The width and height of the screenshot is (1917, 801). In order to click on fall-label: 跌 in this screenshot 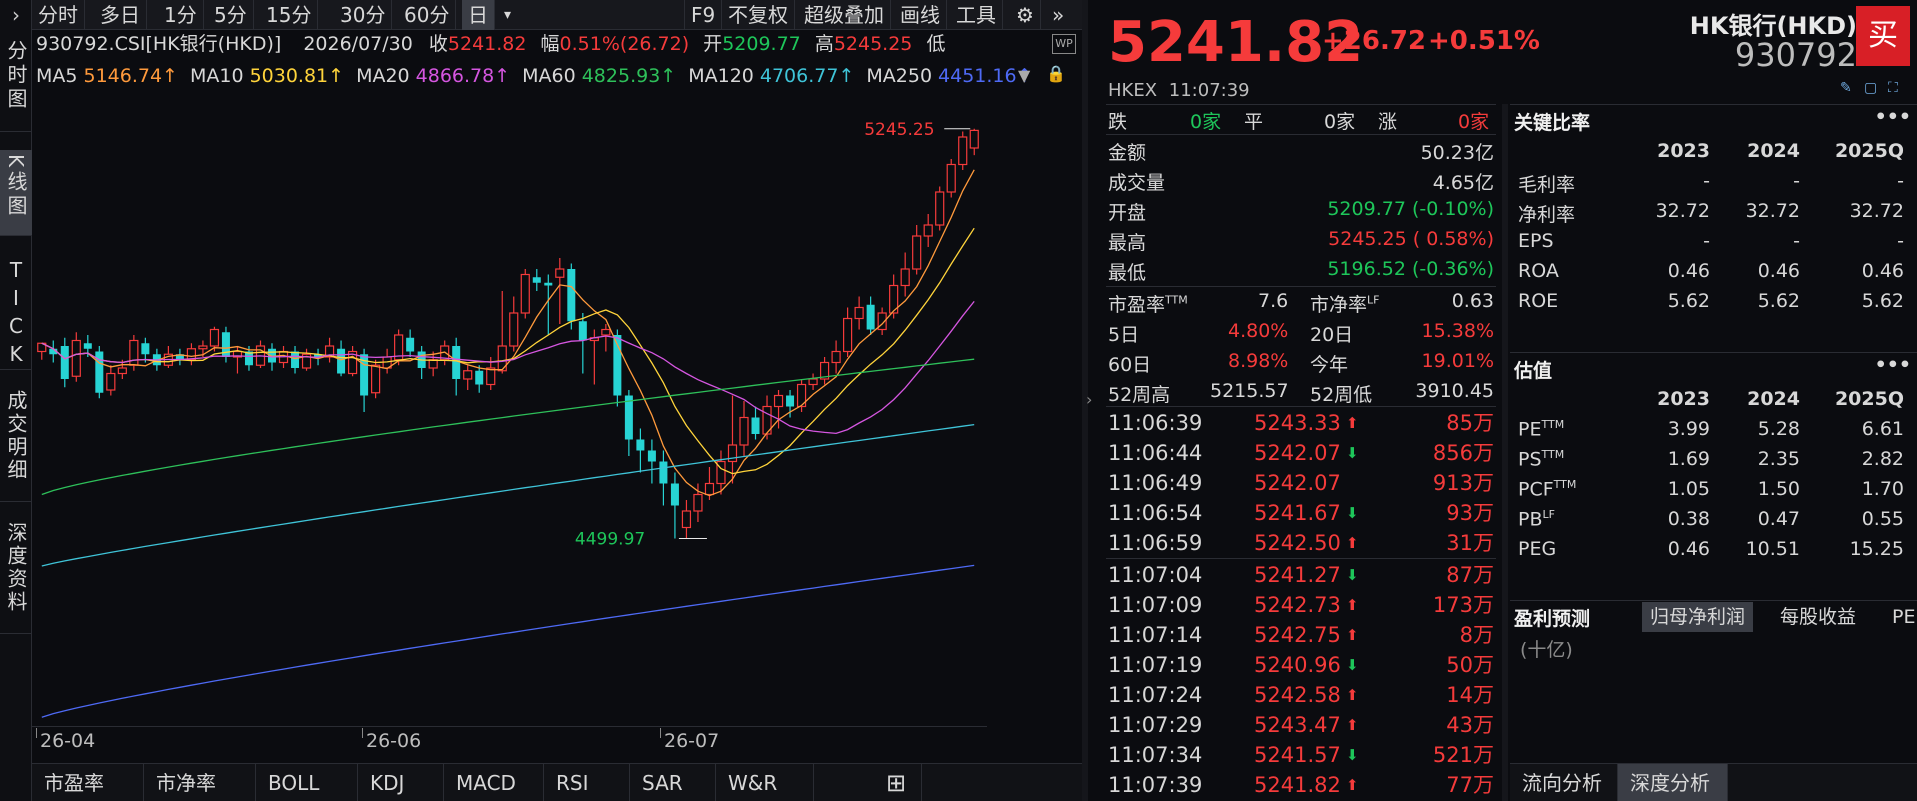, I will do `click(1118, 122)`.